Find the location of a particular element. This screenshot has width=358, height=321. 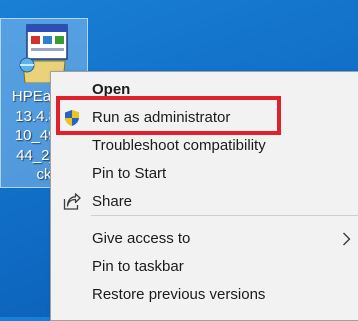

menu-item-label: Pin to Start is located at coordinates (129, 173).